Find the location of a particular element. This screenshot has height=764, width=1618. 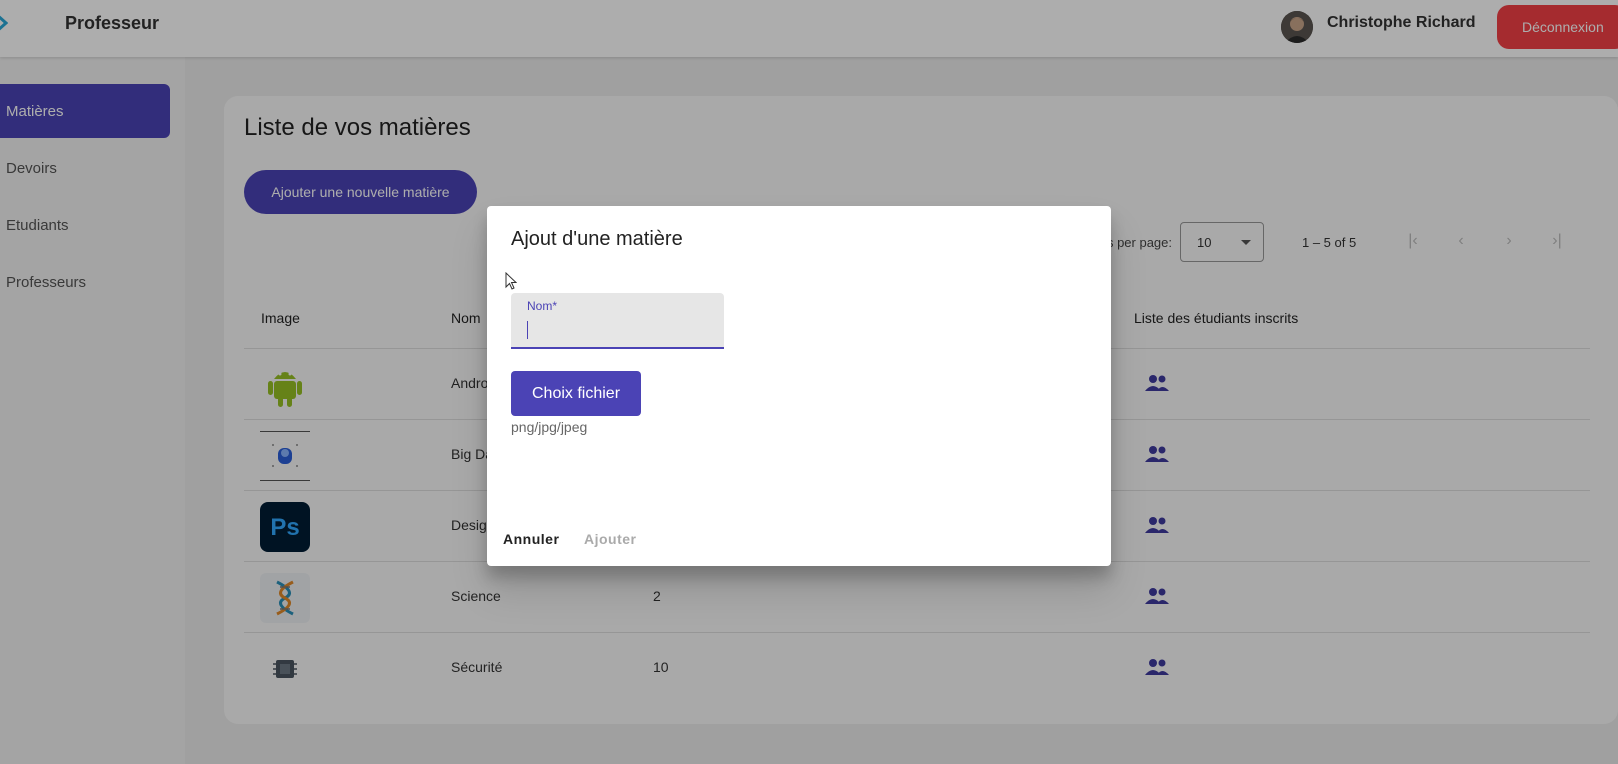

file-format-hint: png/jpg/jpeg is located at coordinates (549, 427).